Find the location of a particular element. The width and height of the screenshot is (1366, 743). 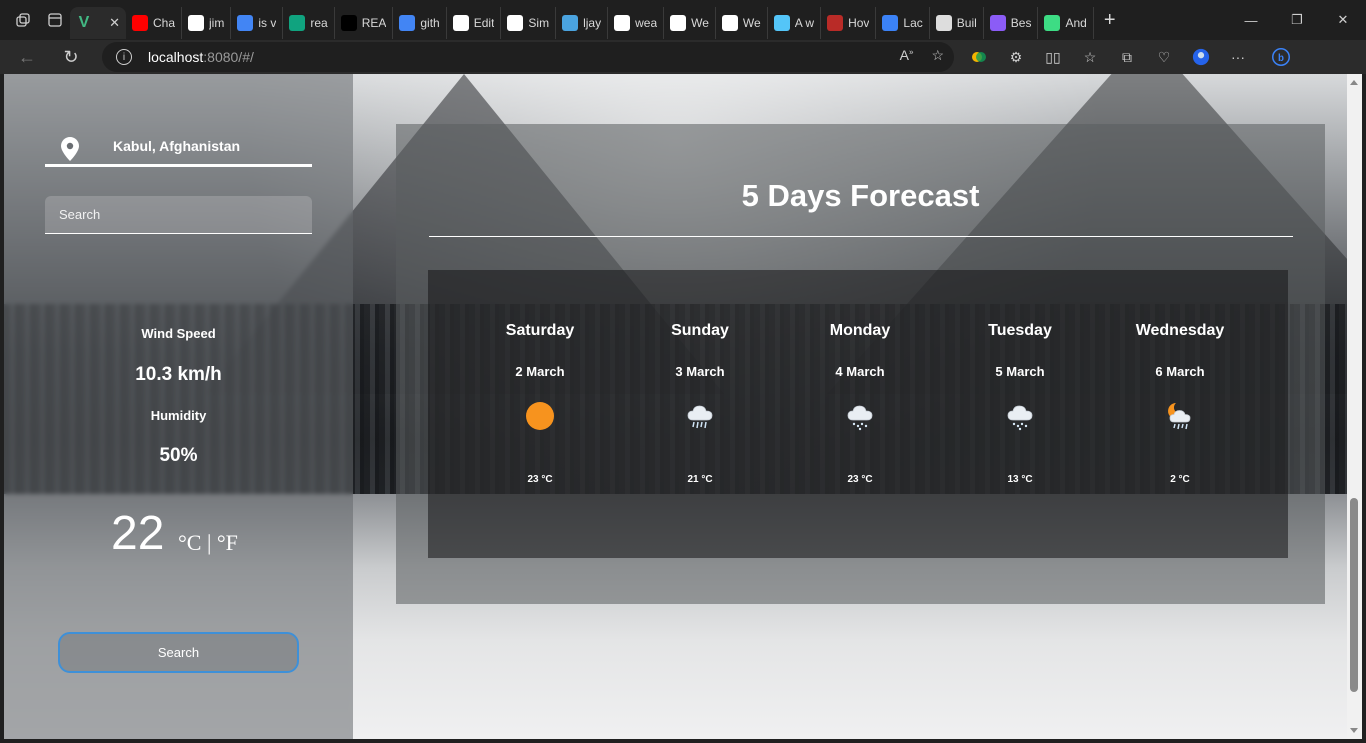

scroll-down-icon is located at coordinates (1354, 730).